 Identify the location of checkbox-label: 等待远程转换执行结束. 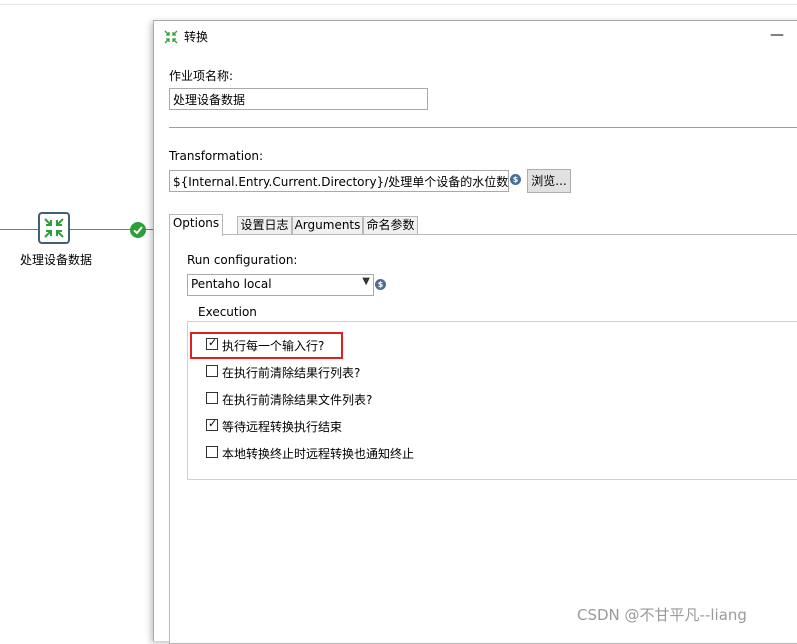
(282, 427).